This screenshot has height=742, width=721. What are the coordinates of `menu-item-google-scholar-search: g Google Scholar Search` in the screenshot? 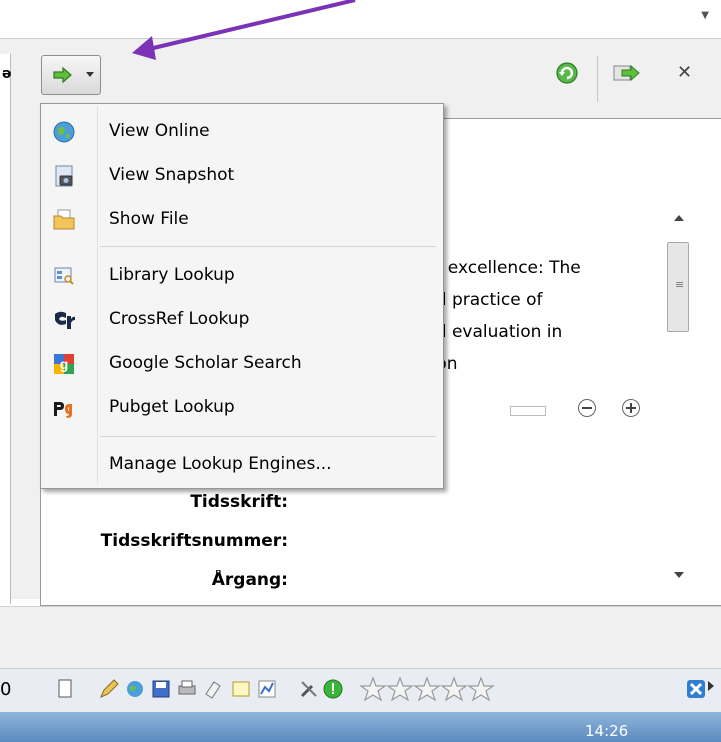 It's located at (242, 364).